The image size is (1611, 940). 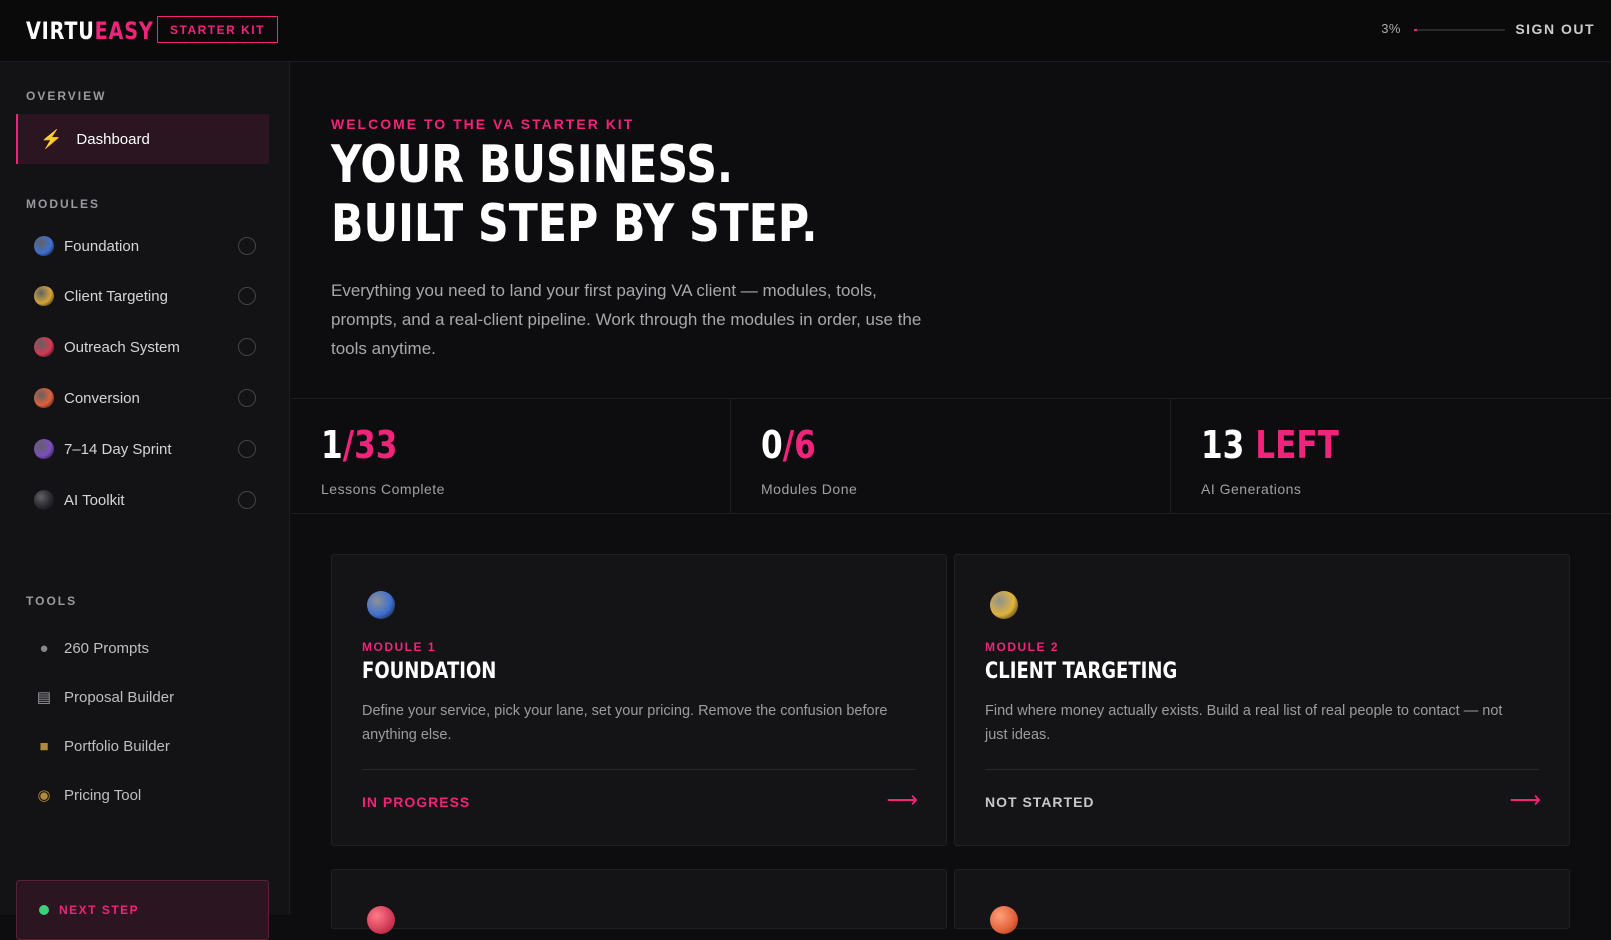 I want to click on sidebar-item-portfolio-builder: ■ Portfolio Builder, so click(x=102, y=746).